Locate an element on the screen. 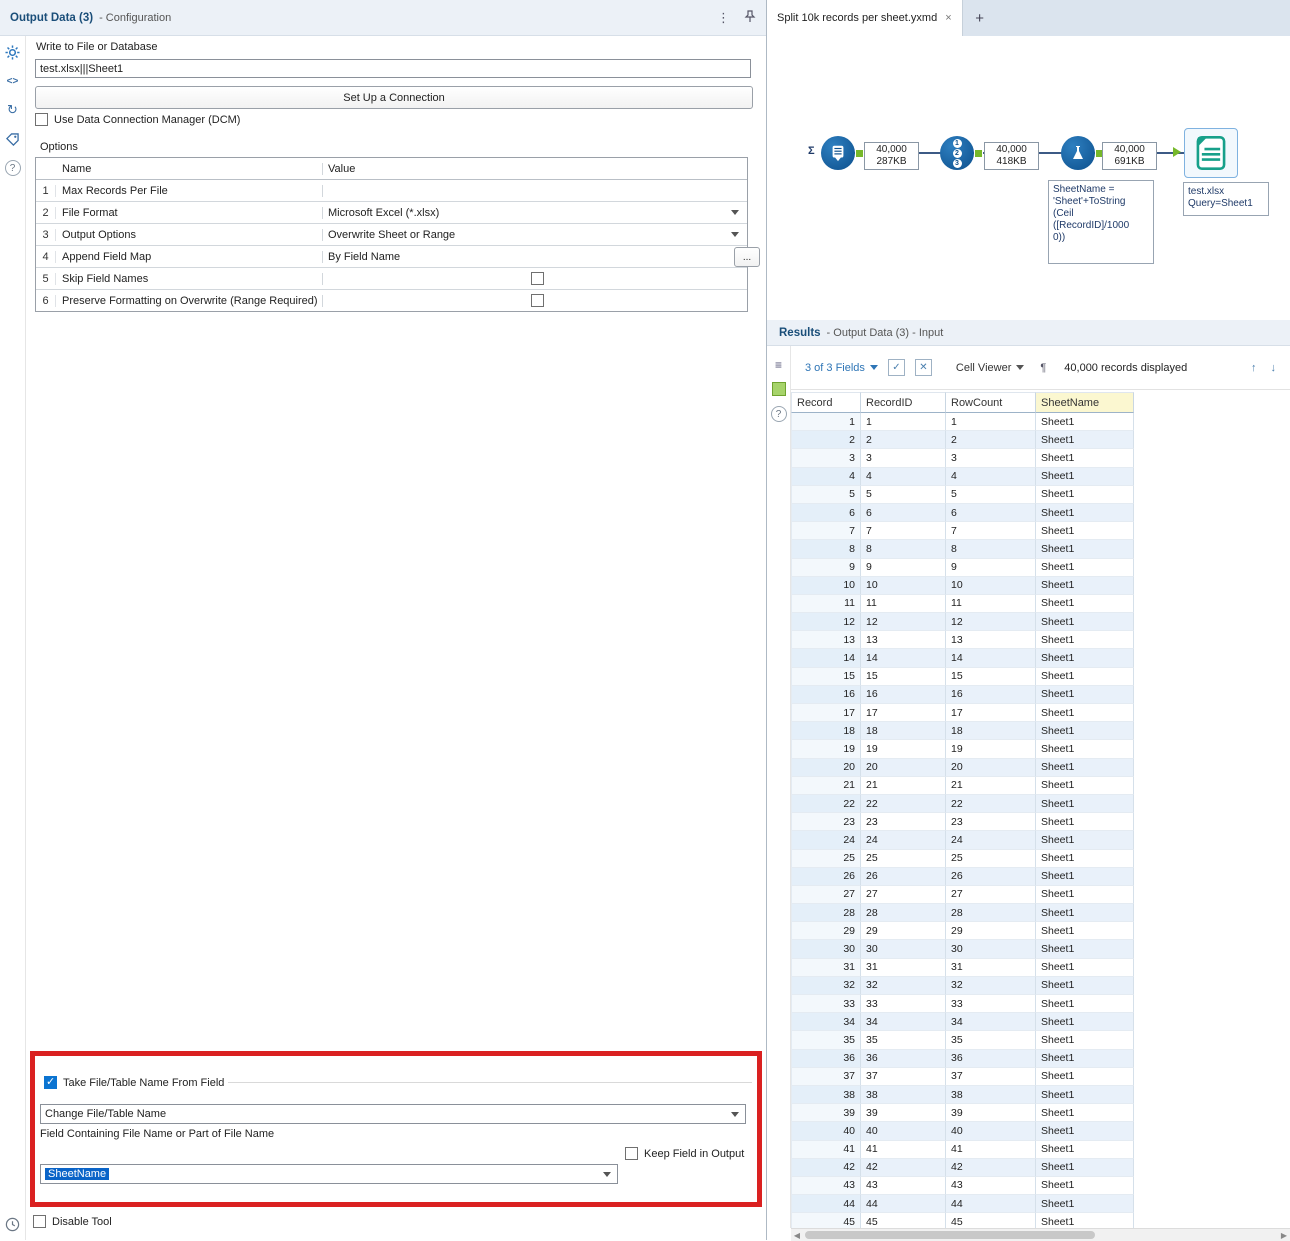 This screenshot has width=1290, height=1241. table-row: 10 10 10 Sheet1 is located at coordinates (962, 585).